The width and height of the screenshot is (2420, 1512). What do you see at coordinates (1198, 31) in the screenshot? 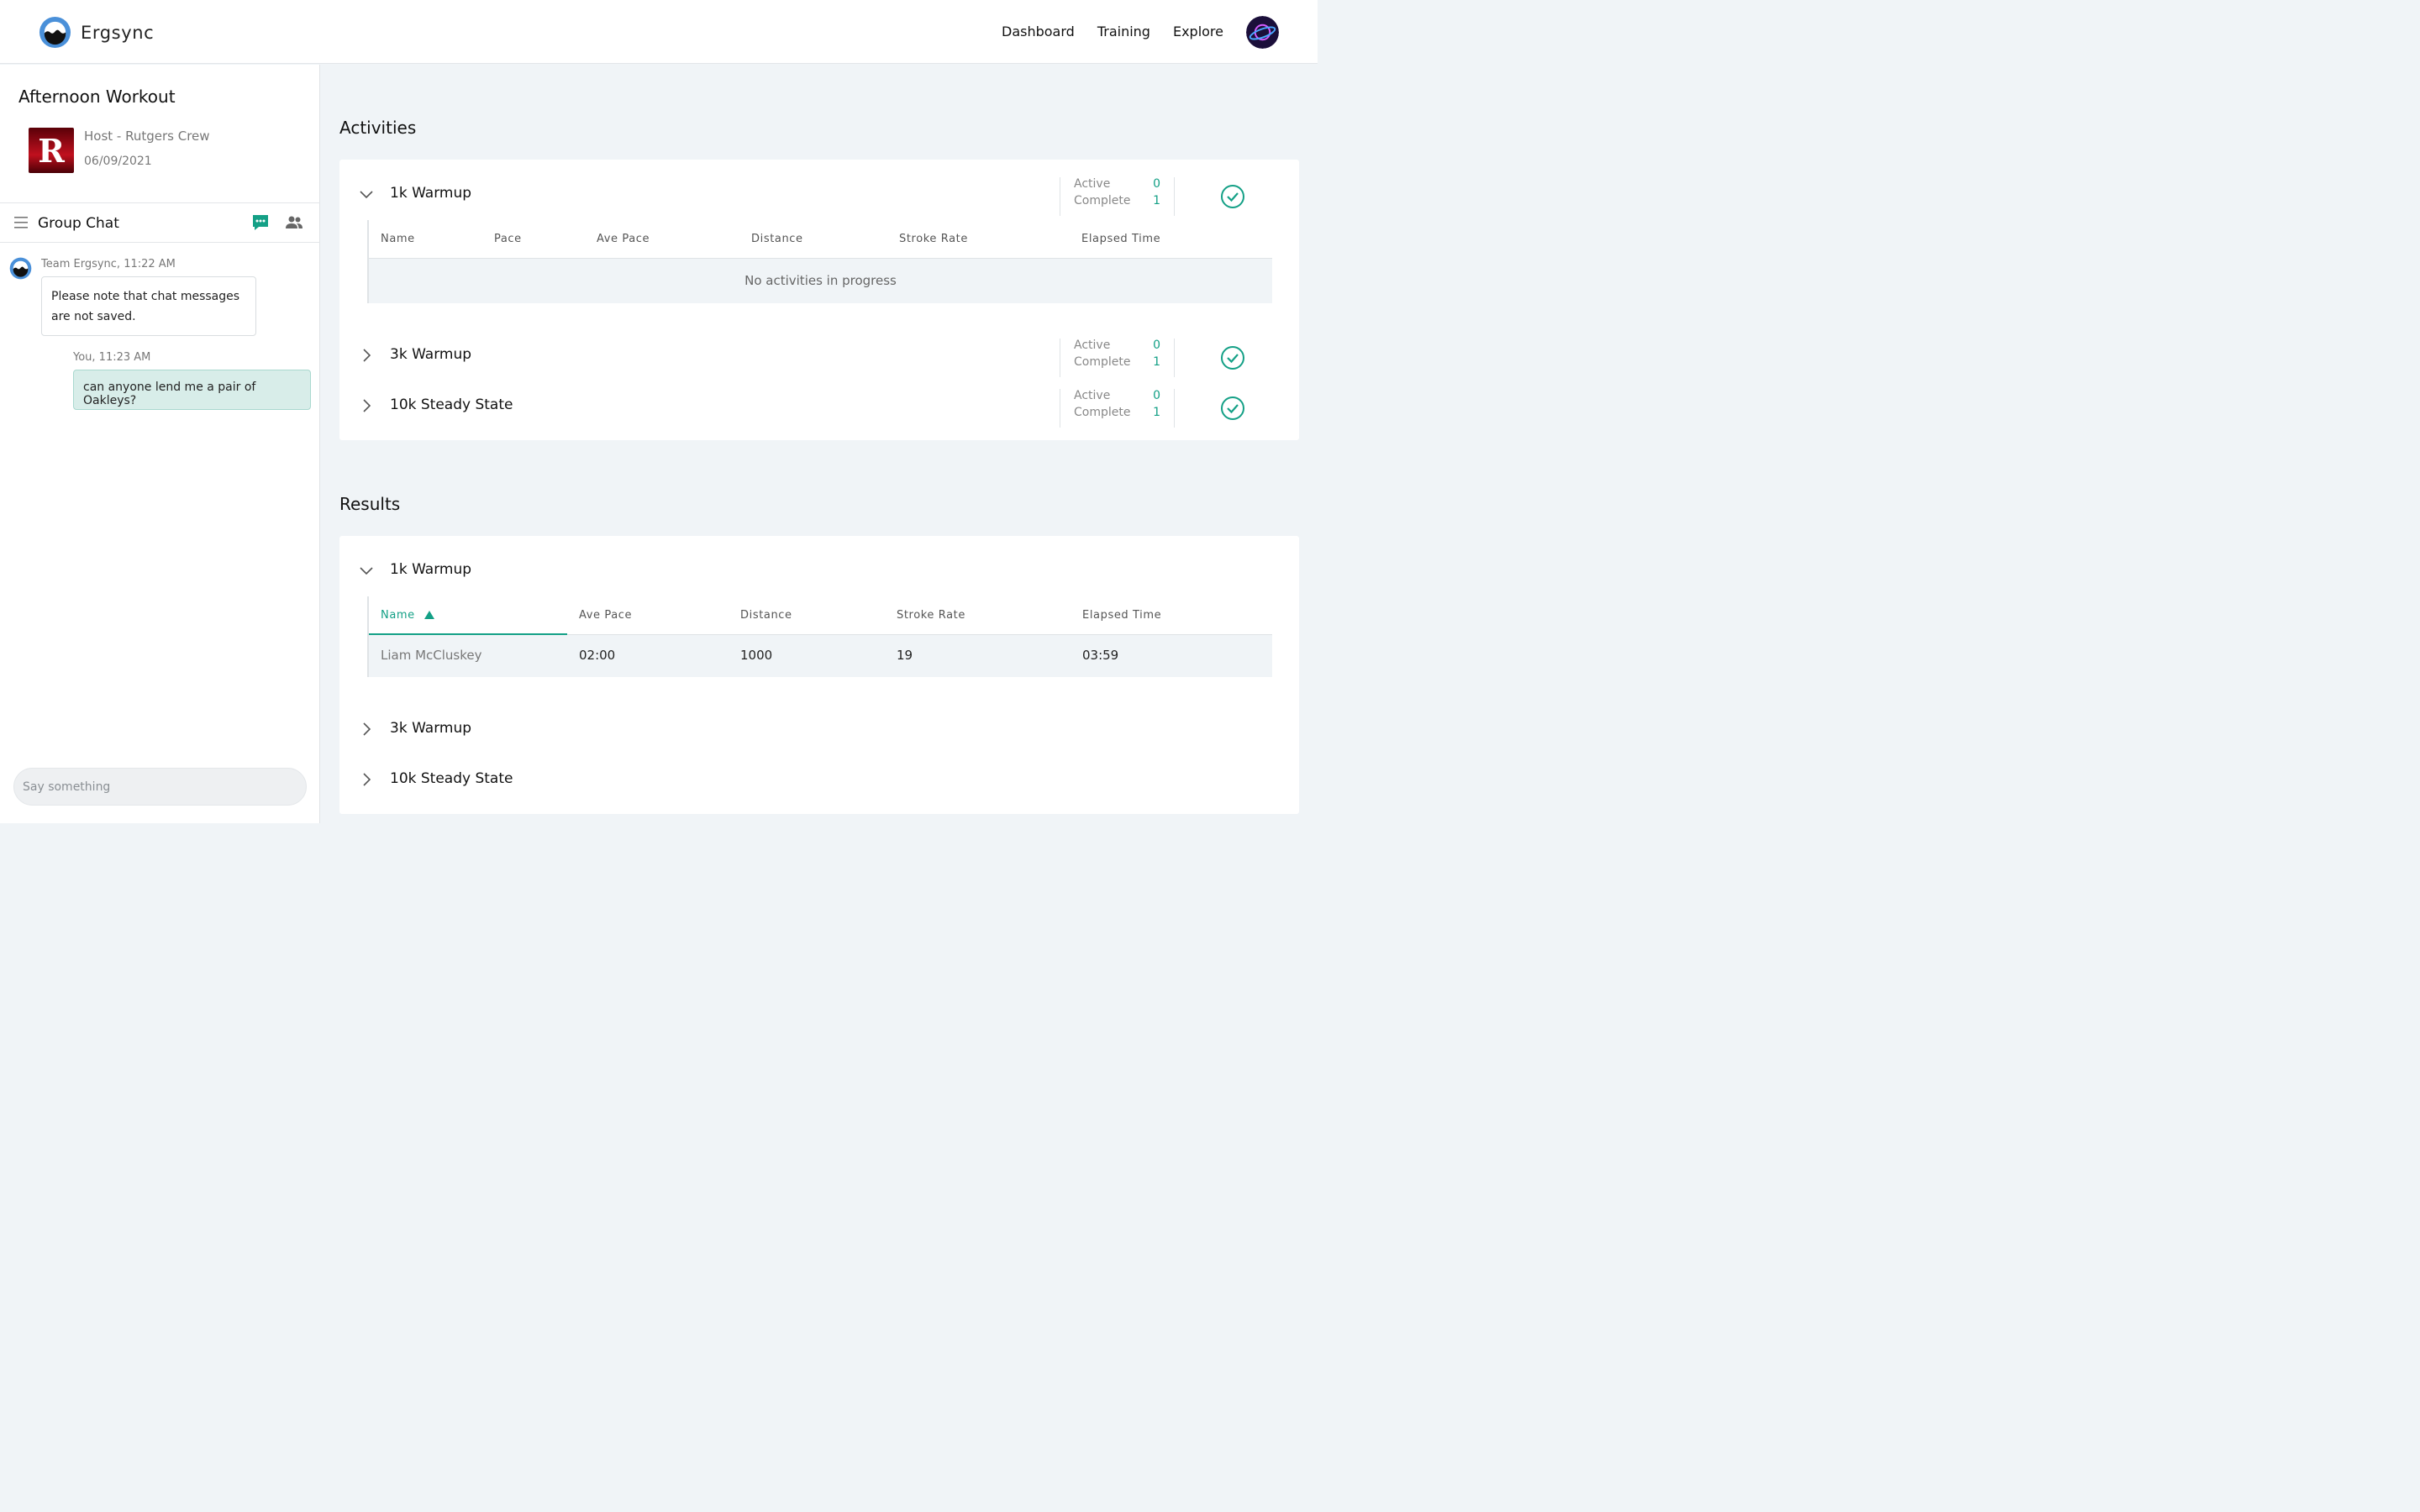
I see `nav-explore: Explore` at bounding box center [1198, 31].